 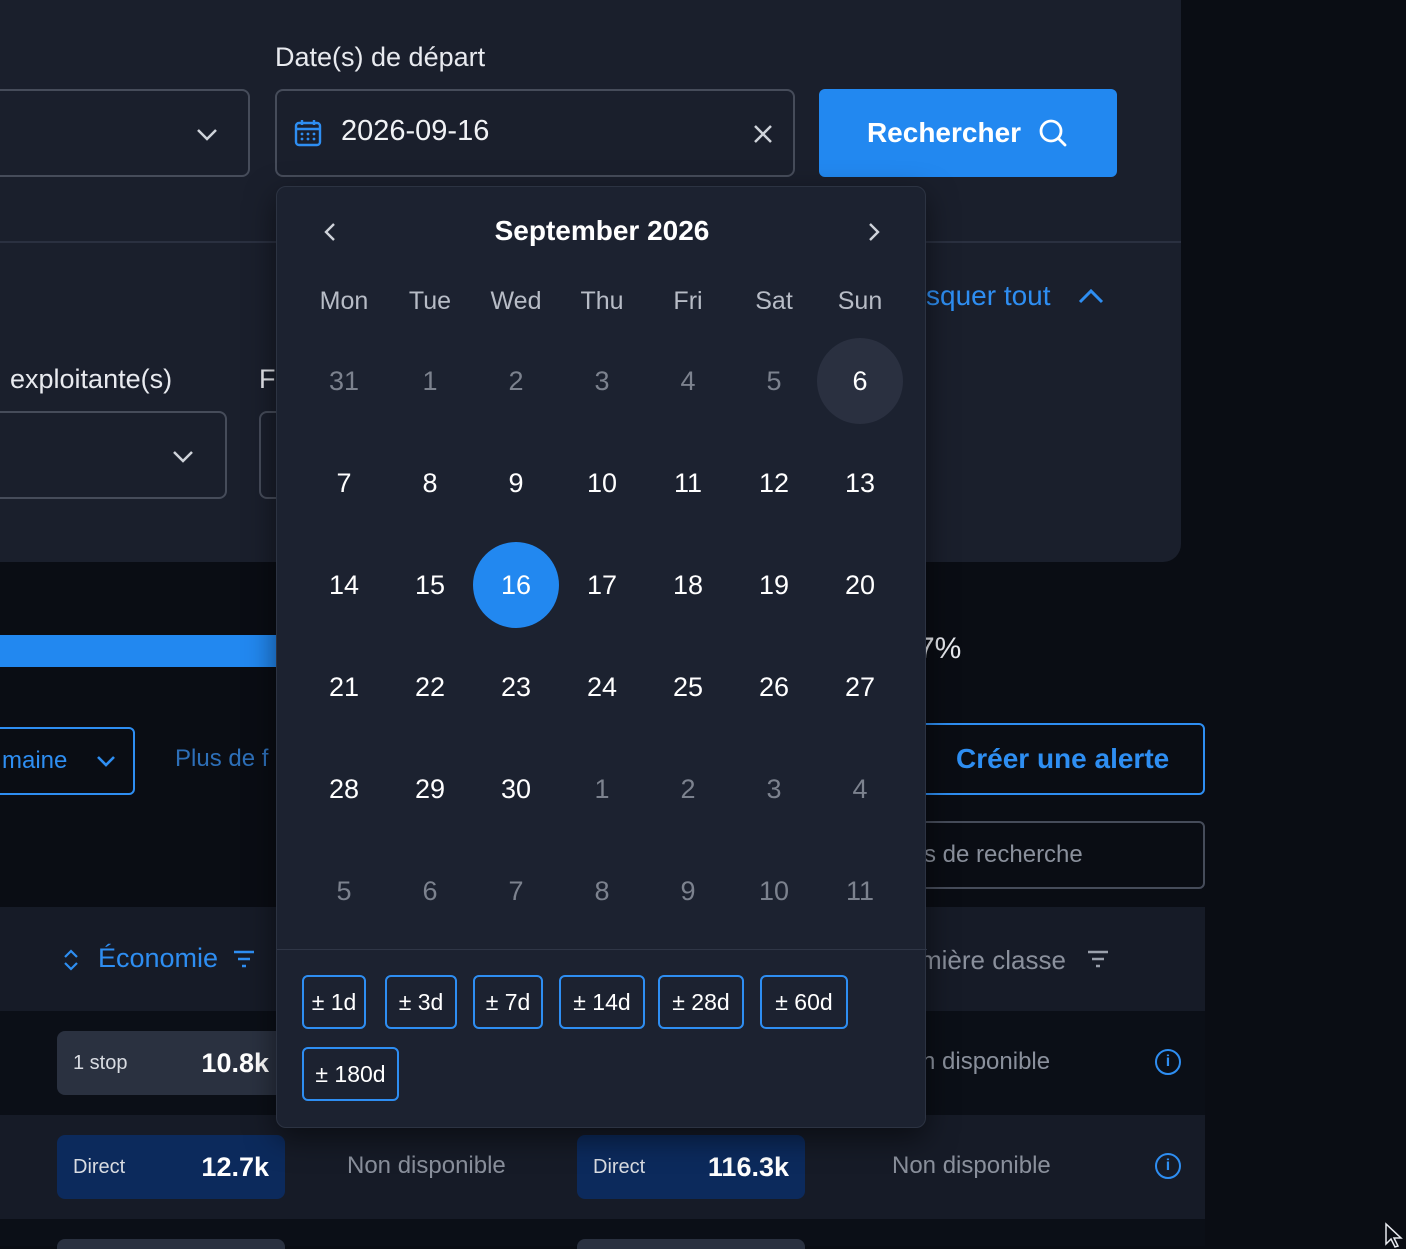 I want to click on calendar-day: 22, so click(x=430, y=687).